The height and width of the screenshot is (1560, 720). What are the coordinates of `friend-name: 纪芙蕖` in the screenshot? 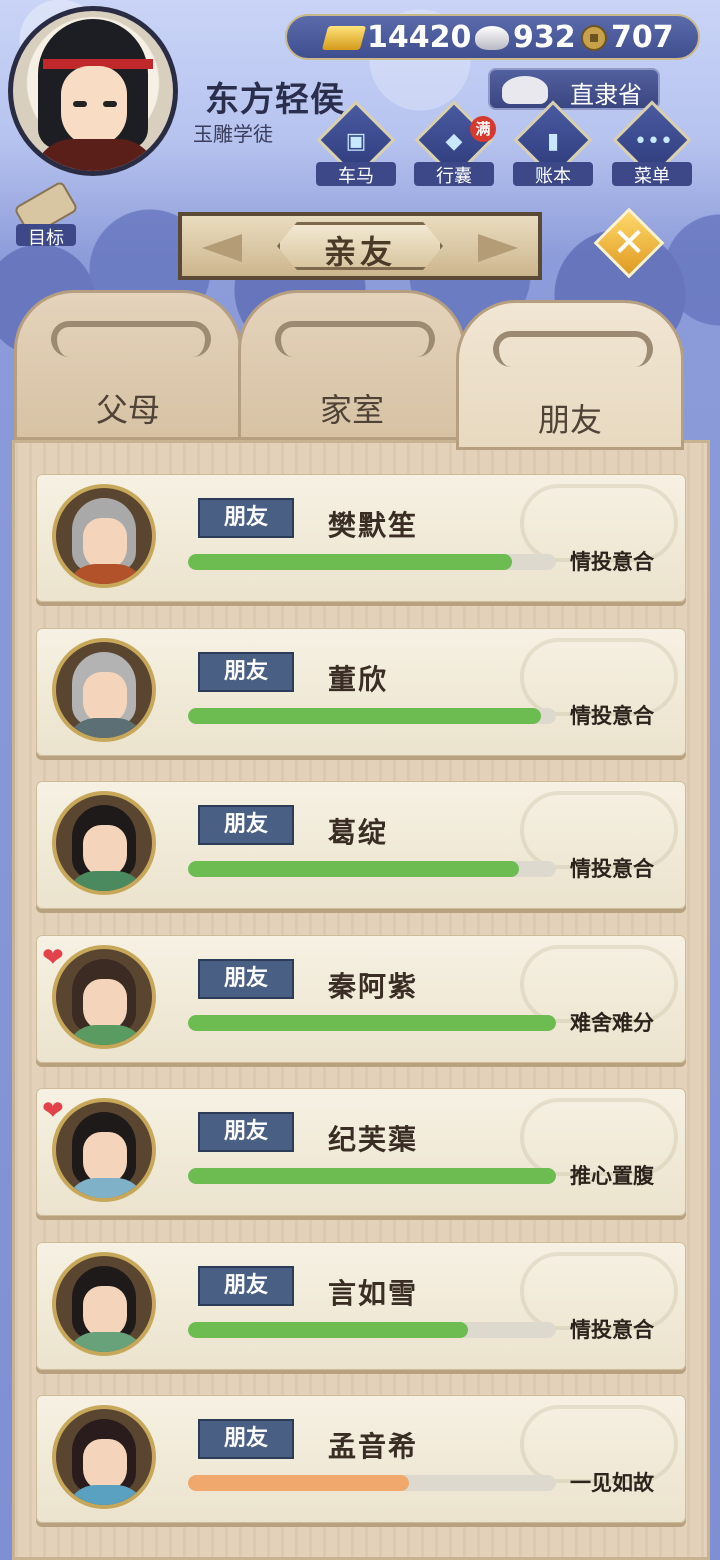 It's located at (373, 1139).